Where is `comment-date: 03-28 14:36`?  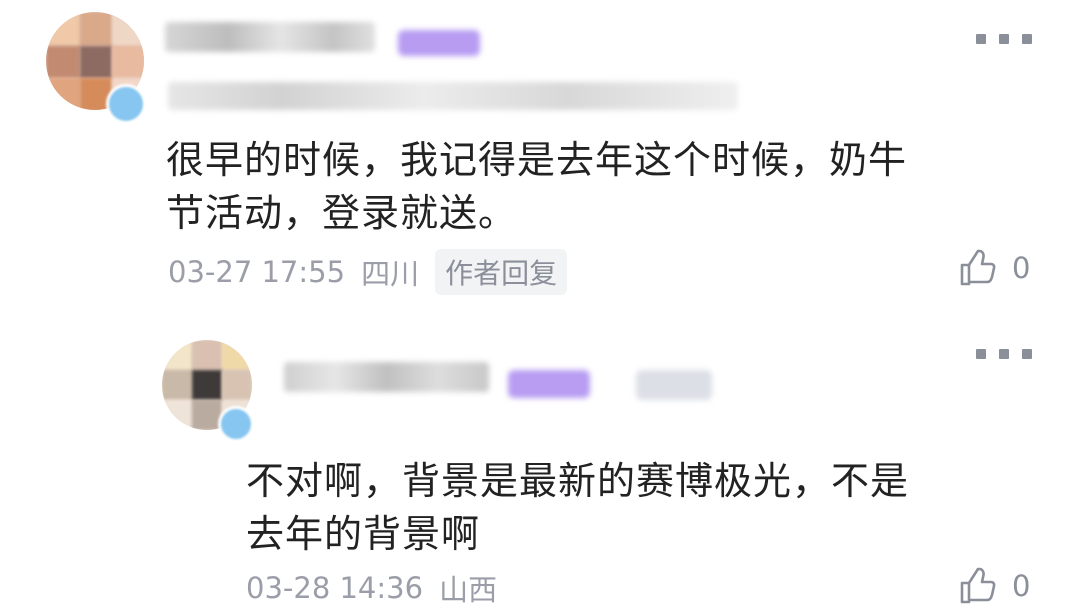 comment-date: 03-28 14:36 is located at coordinates (335, 588).